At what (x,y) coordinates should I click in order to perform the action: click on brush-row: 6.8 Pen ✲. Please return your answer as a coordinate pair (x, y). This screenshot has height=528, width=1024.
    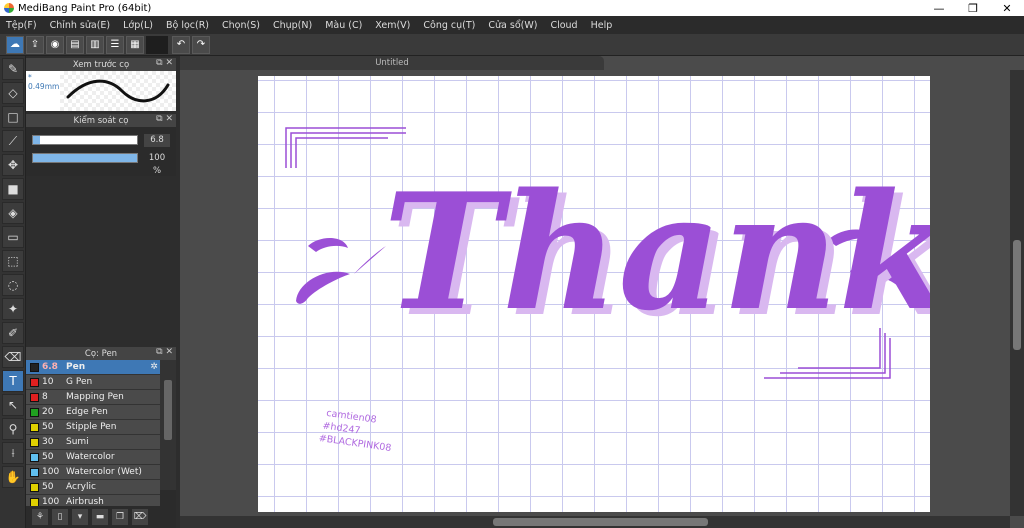
    Looking at the image, I should click on (93, 367).